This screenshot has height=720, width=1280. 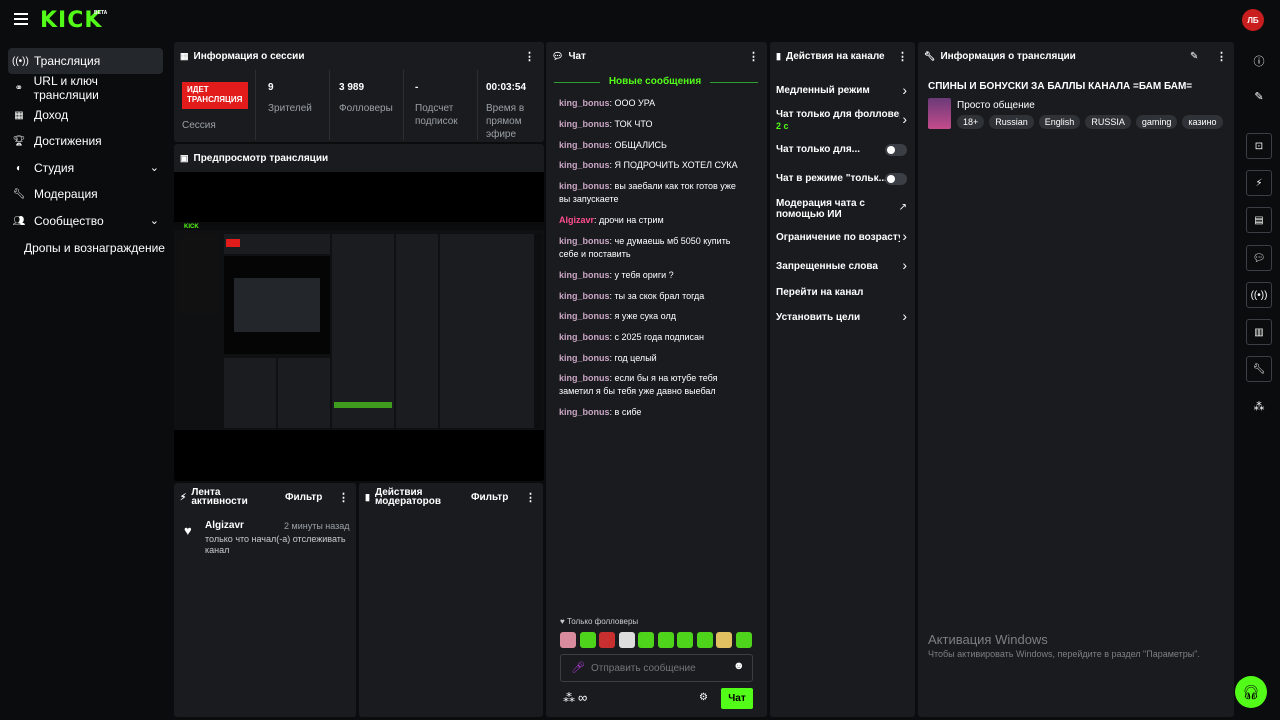 I want to click on stat-label: Время в прямом эфире, so click(x=505, y=121).